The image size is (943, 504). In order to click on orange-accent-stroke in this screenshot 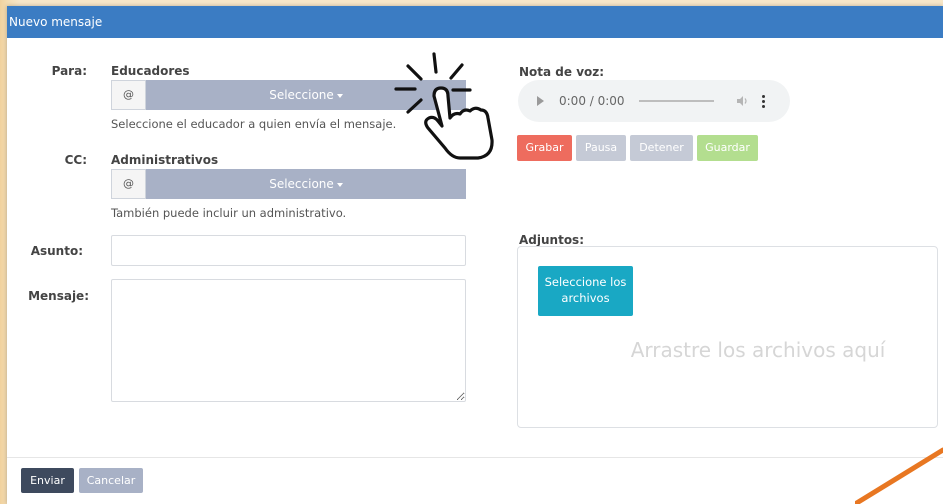, I will do `click(899, 475)`.